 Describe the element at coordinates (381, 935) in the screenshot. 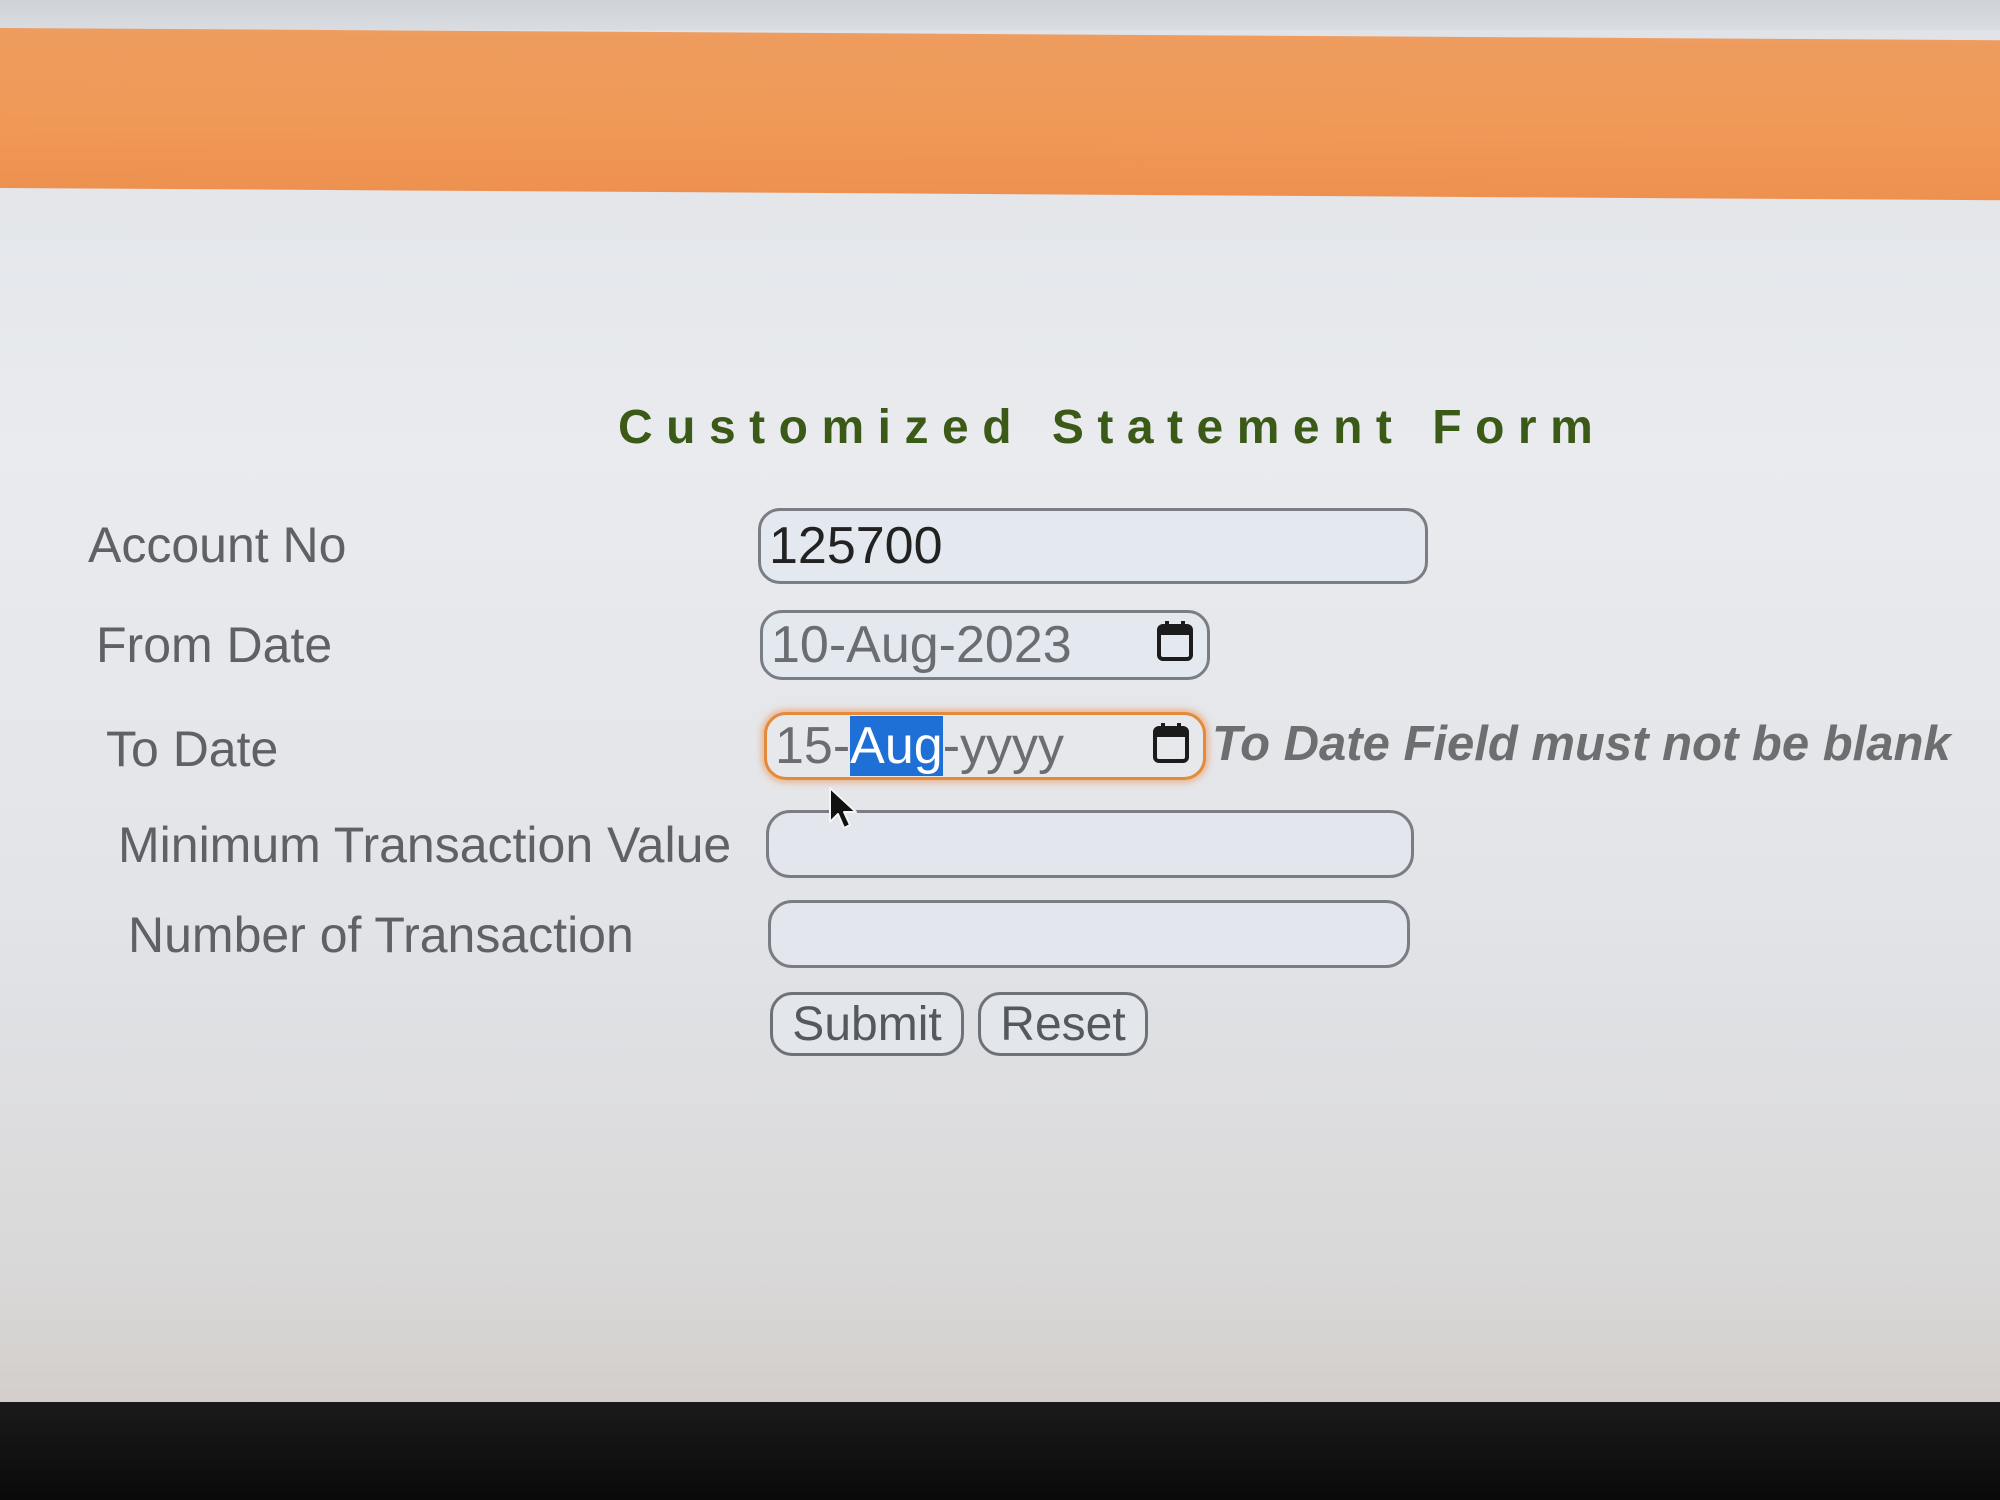

I see `number-of-transaction-label: Number of Transaction` at that location.